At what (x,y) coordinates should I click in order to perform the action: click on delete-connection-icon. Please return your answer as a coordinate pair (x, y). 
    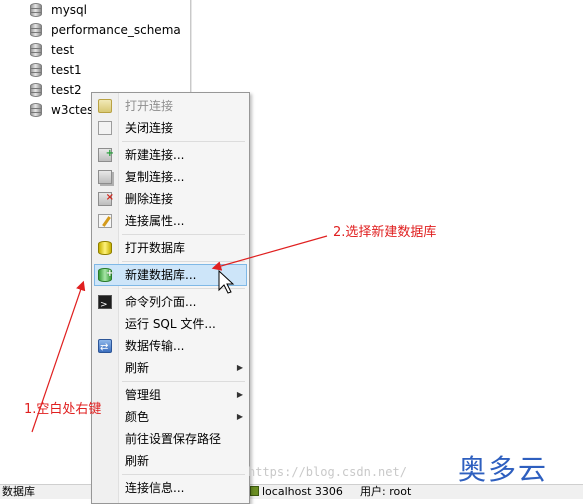
    Looking at the image, I should click on (106, 198).